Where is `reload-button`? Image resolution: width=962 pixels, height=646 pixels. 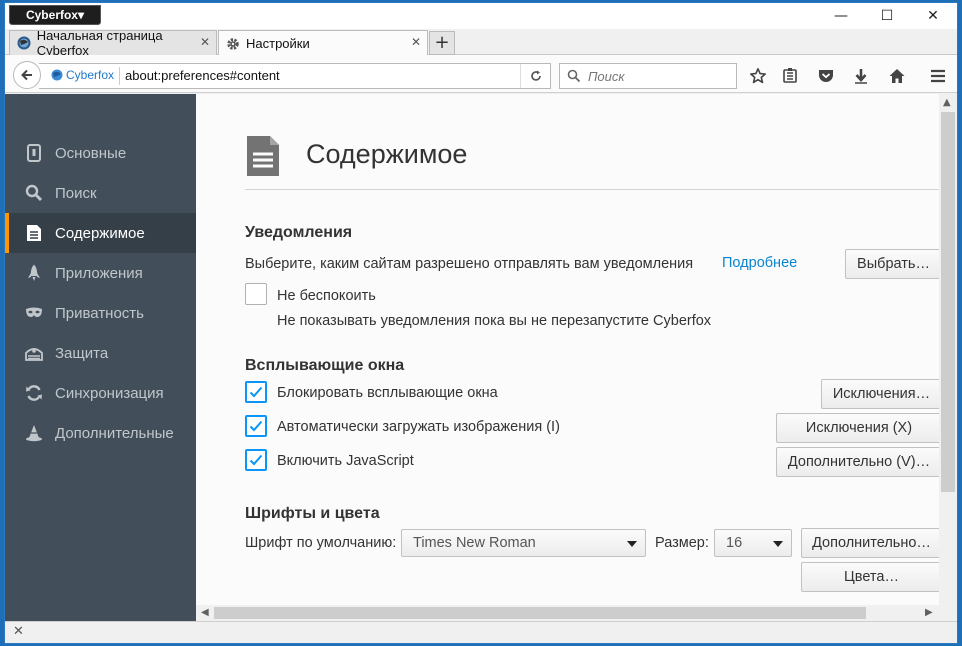 reload-button is located at coordinates (535, 76).